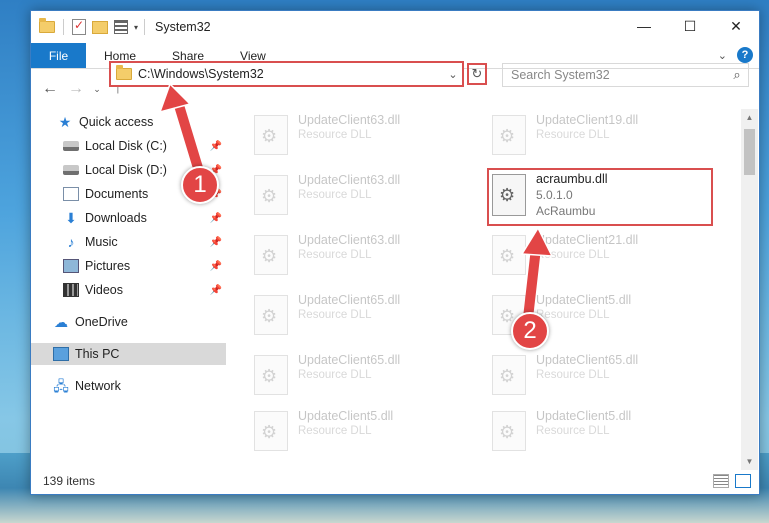  I want to click on arrow-2-head, so click(537, 241).